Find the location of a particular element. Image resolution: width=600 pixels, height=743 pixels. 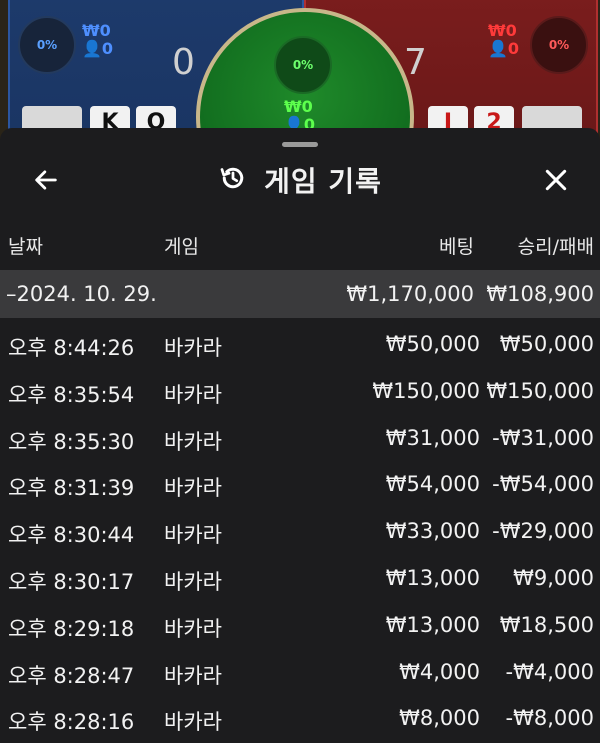

banker-stats: ₩0 👤0 is located at coordinates (503, 40).